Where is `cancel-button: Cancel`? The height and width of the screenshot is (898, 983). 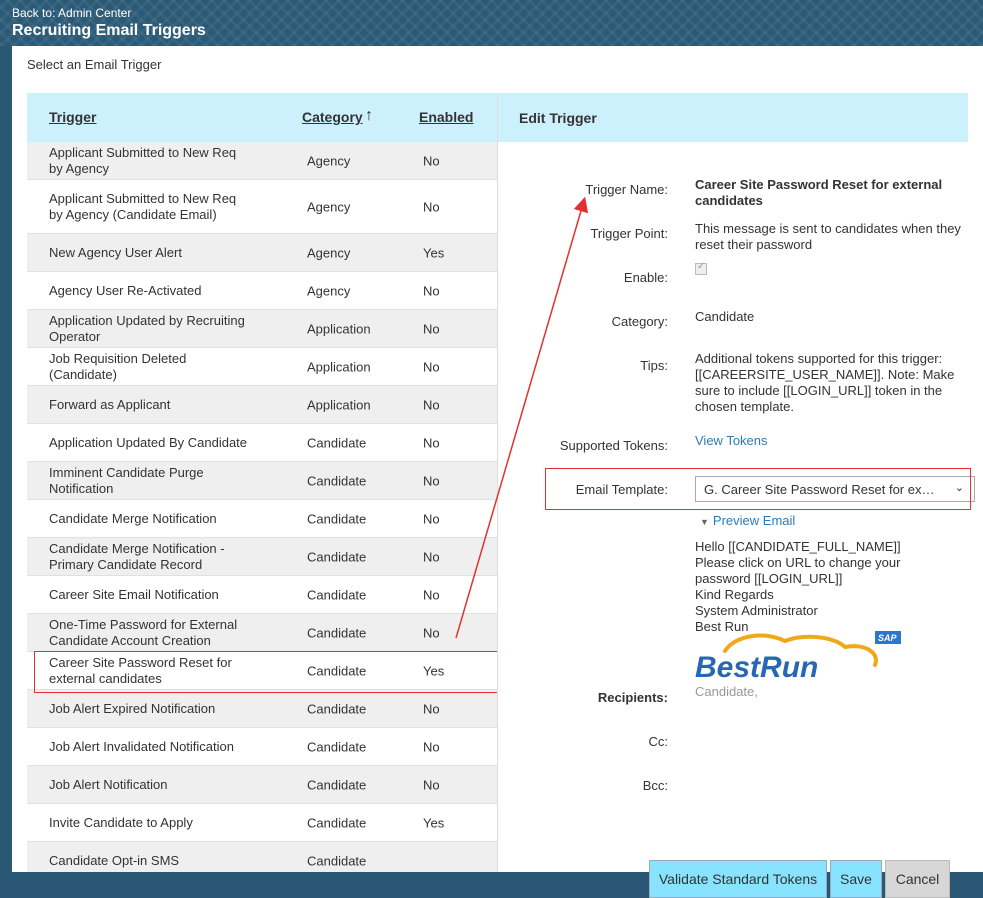 cancel-button: Cancel is located at coordinates (917, 879).